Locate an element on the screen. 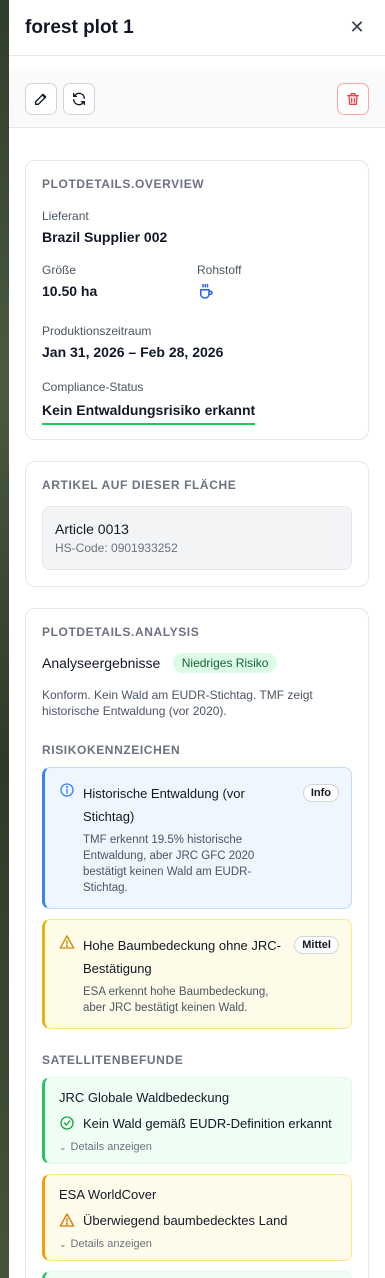  pencil-icon is located at coordinates (41, 99).